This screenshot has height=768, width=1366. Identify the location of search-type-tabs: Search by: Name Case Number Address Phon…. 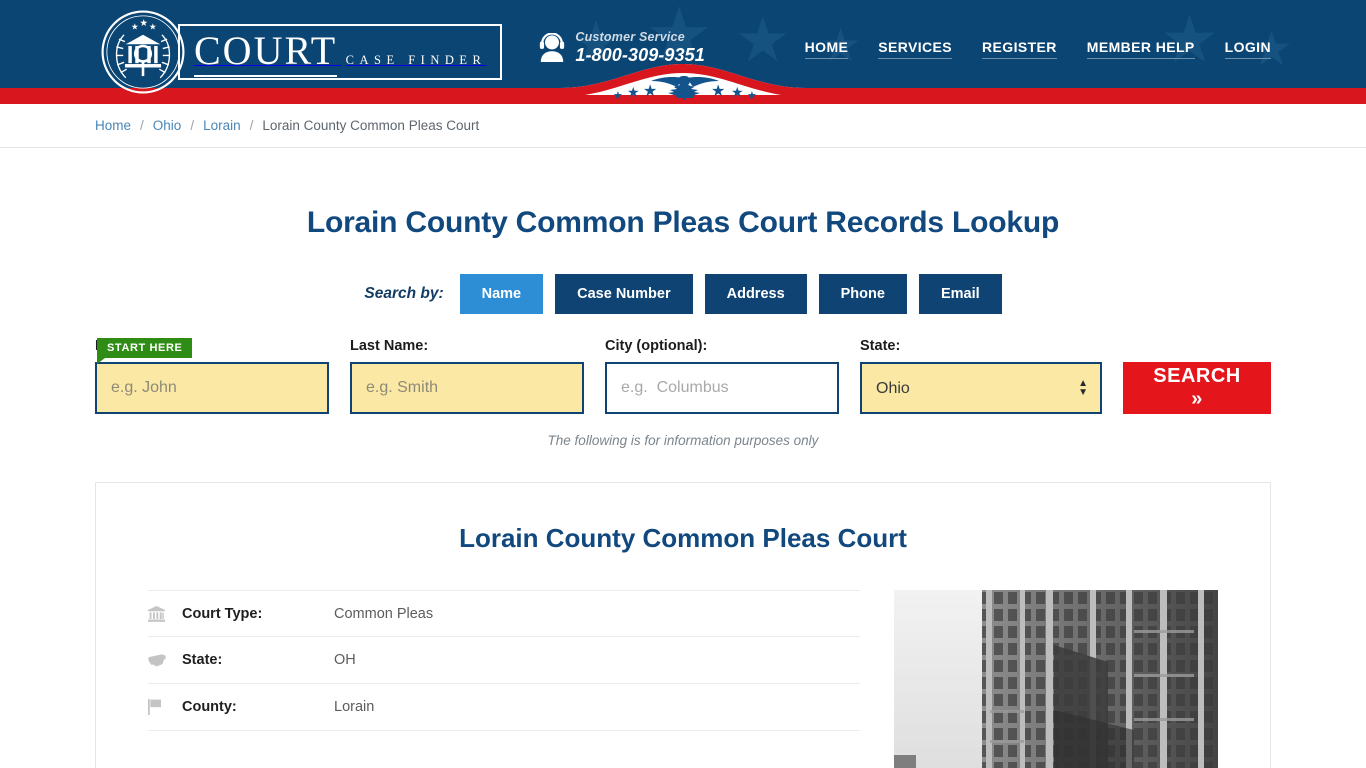
(683, 294).